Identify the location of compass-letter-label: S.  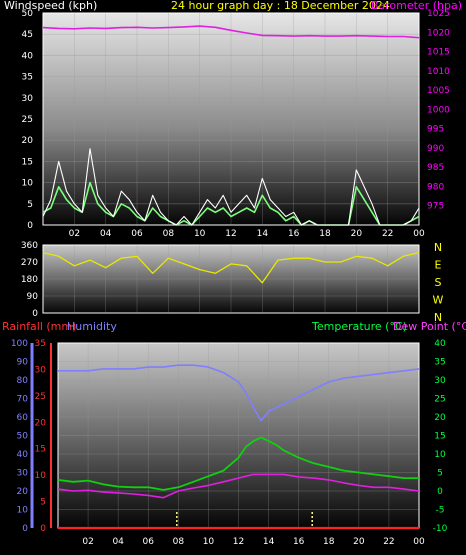
(438, 282).